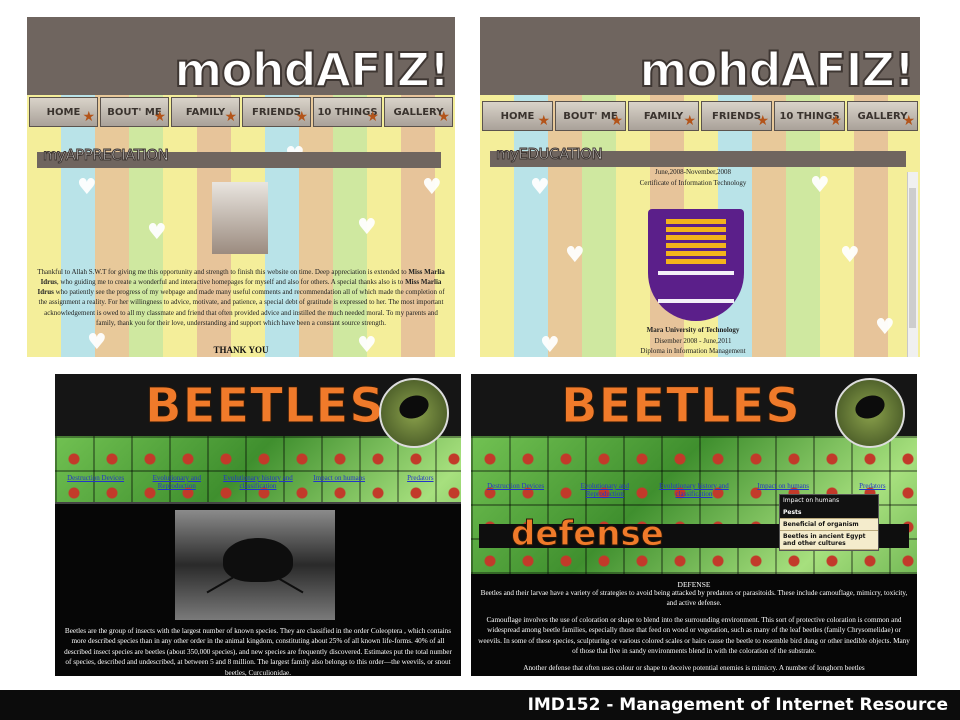  I want to click on beetle-photo, so click(255, 565).